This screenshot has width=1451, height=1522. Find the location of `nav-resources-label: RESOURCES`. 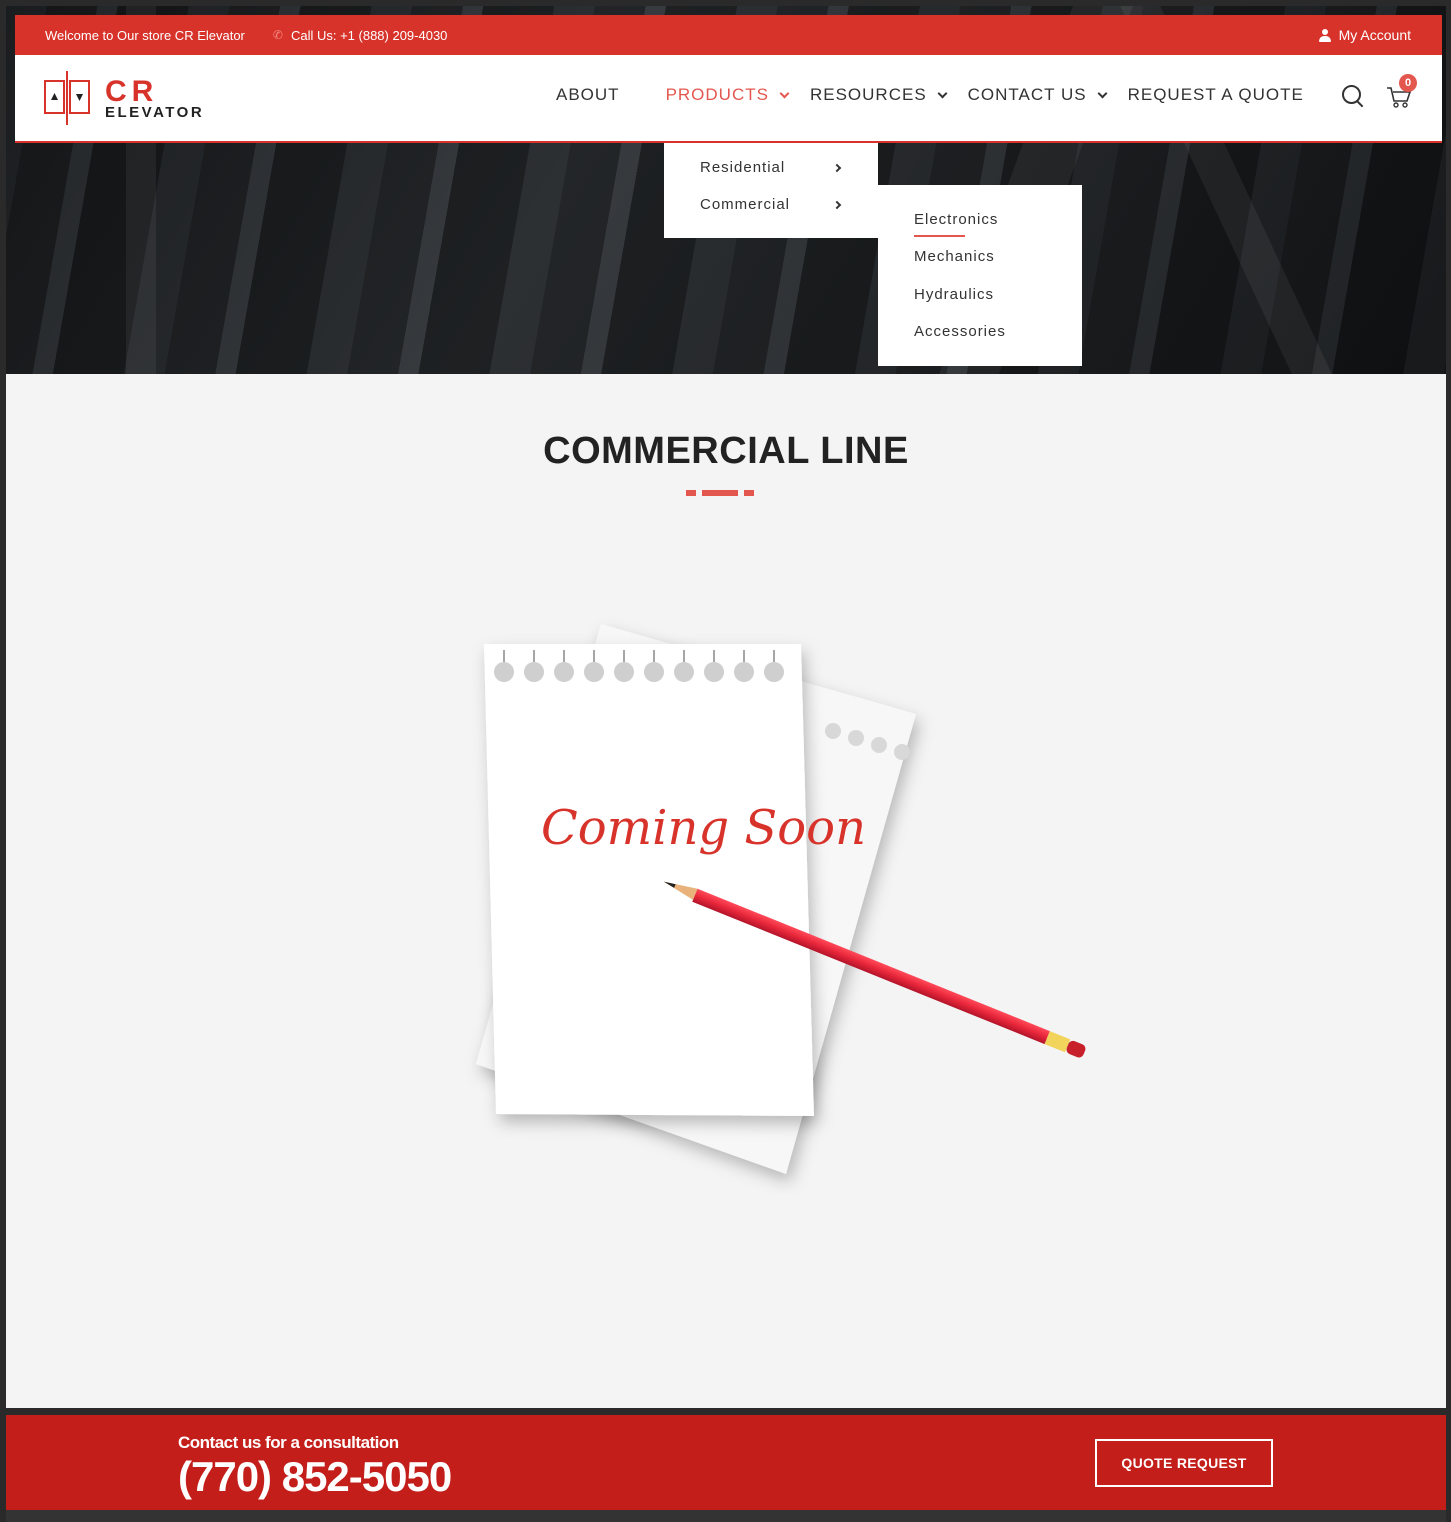

nav-resources-label: RESOURCES is located at coordinates (868, 94).